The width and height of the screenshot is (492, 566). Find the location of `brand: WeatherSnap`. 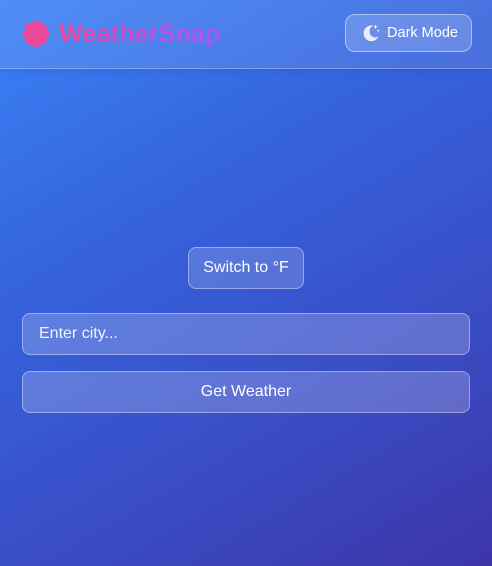

brand: WeatherSnap is located at coordinates (121, 34).